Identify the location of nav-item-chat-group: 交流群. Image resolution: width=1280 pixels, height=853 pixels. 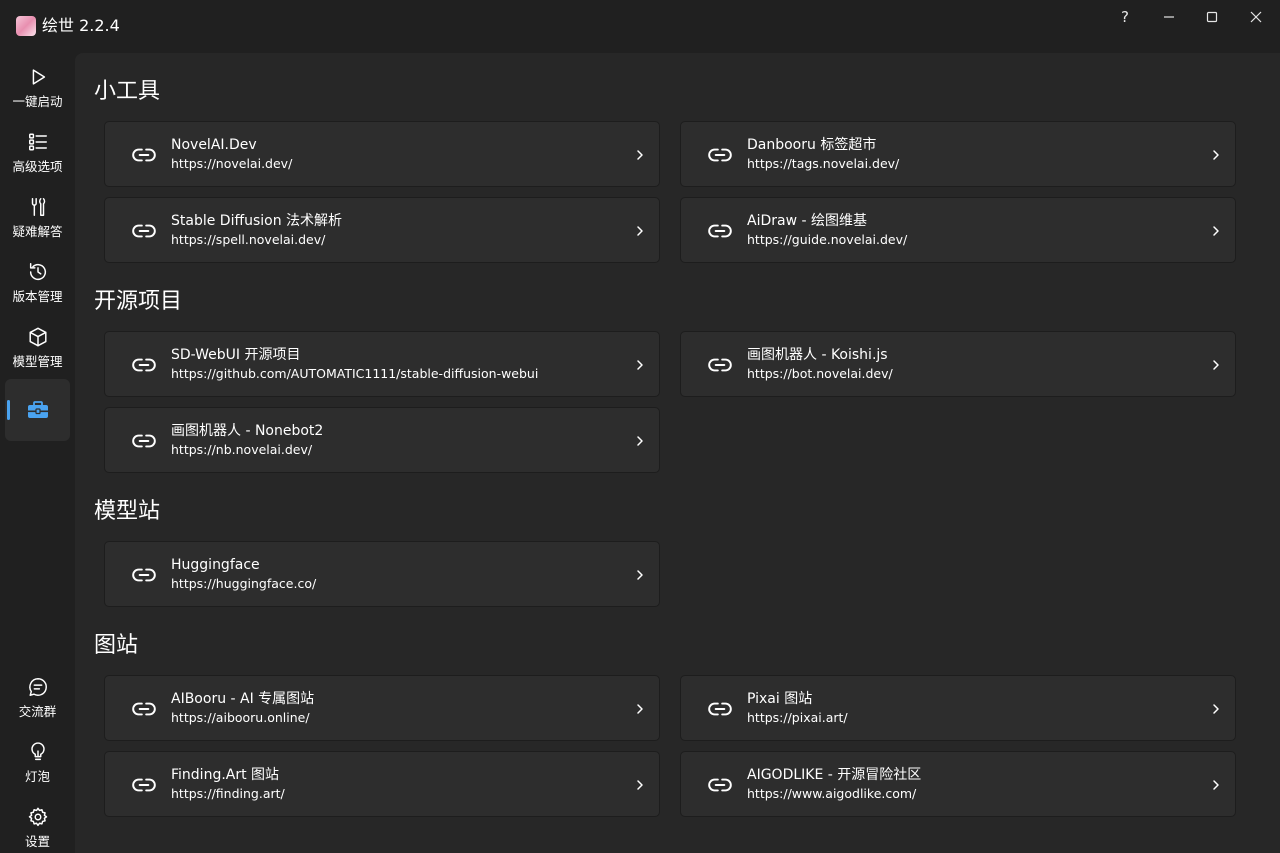
(37, 696).